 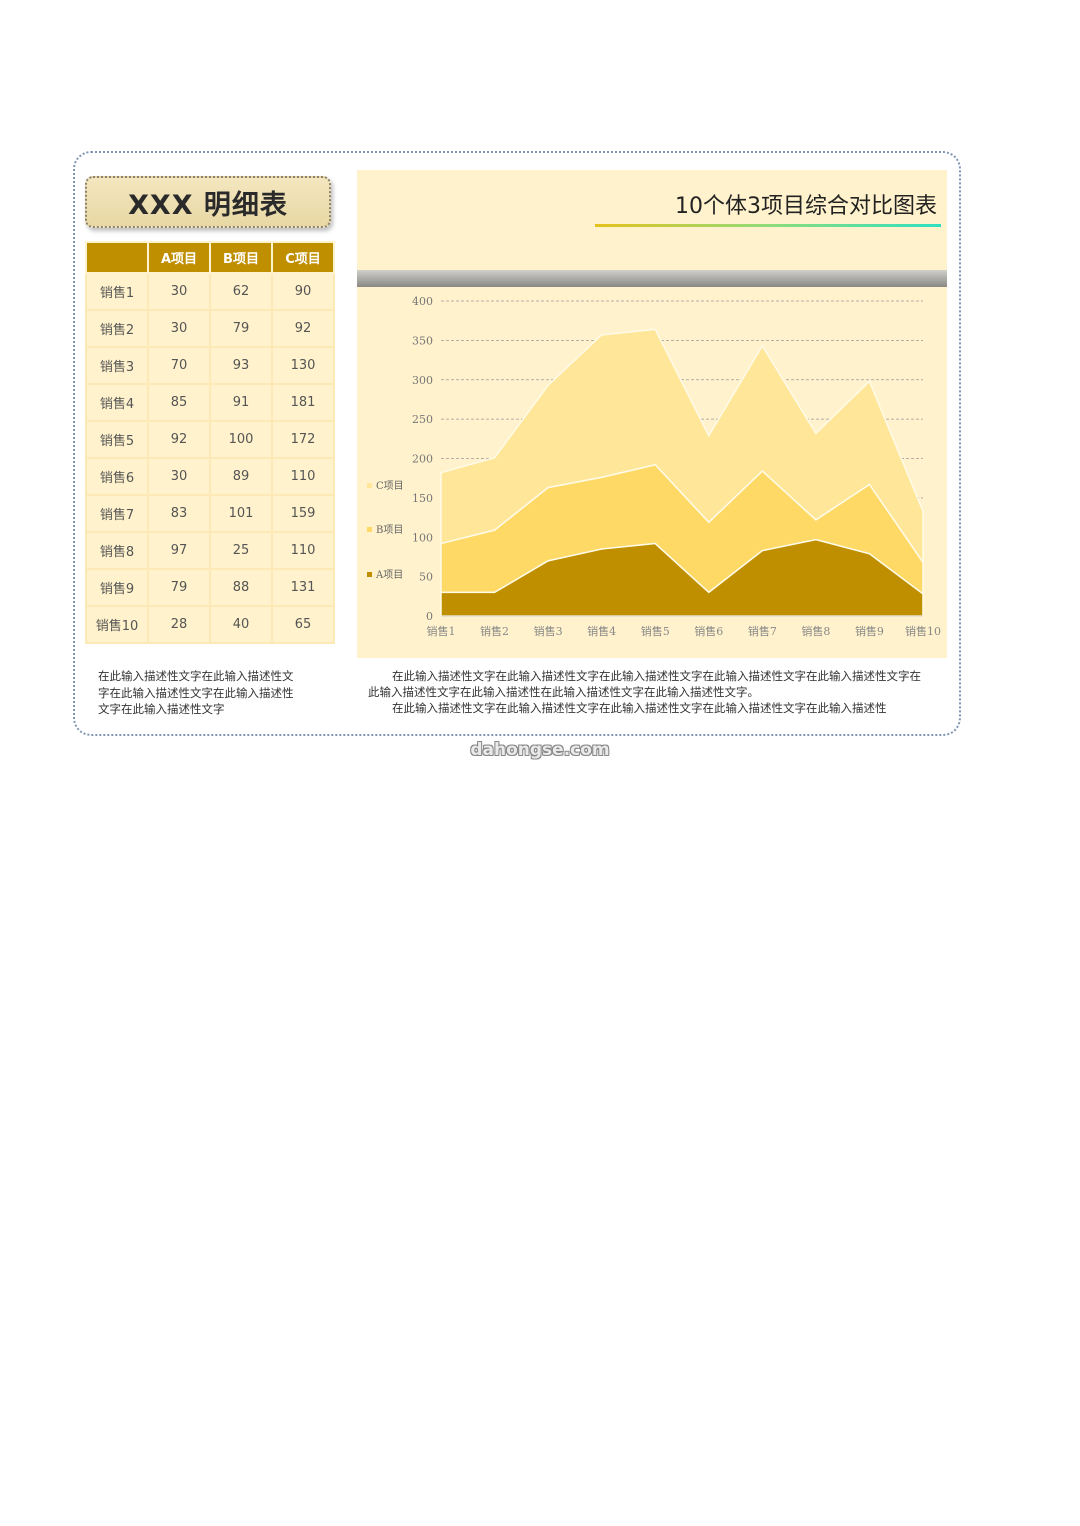 I want to click on table-row: 销售5 92 100 172, so click(x=210, y=439).